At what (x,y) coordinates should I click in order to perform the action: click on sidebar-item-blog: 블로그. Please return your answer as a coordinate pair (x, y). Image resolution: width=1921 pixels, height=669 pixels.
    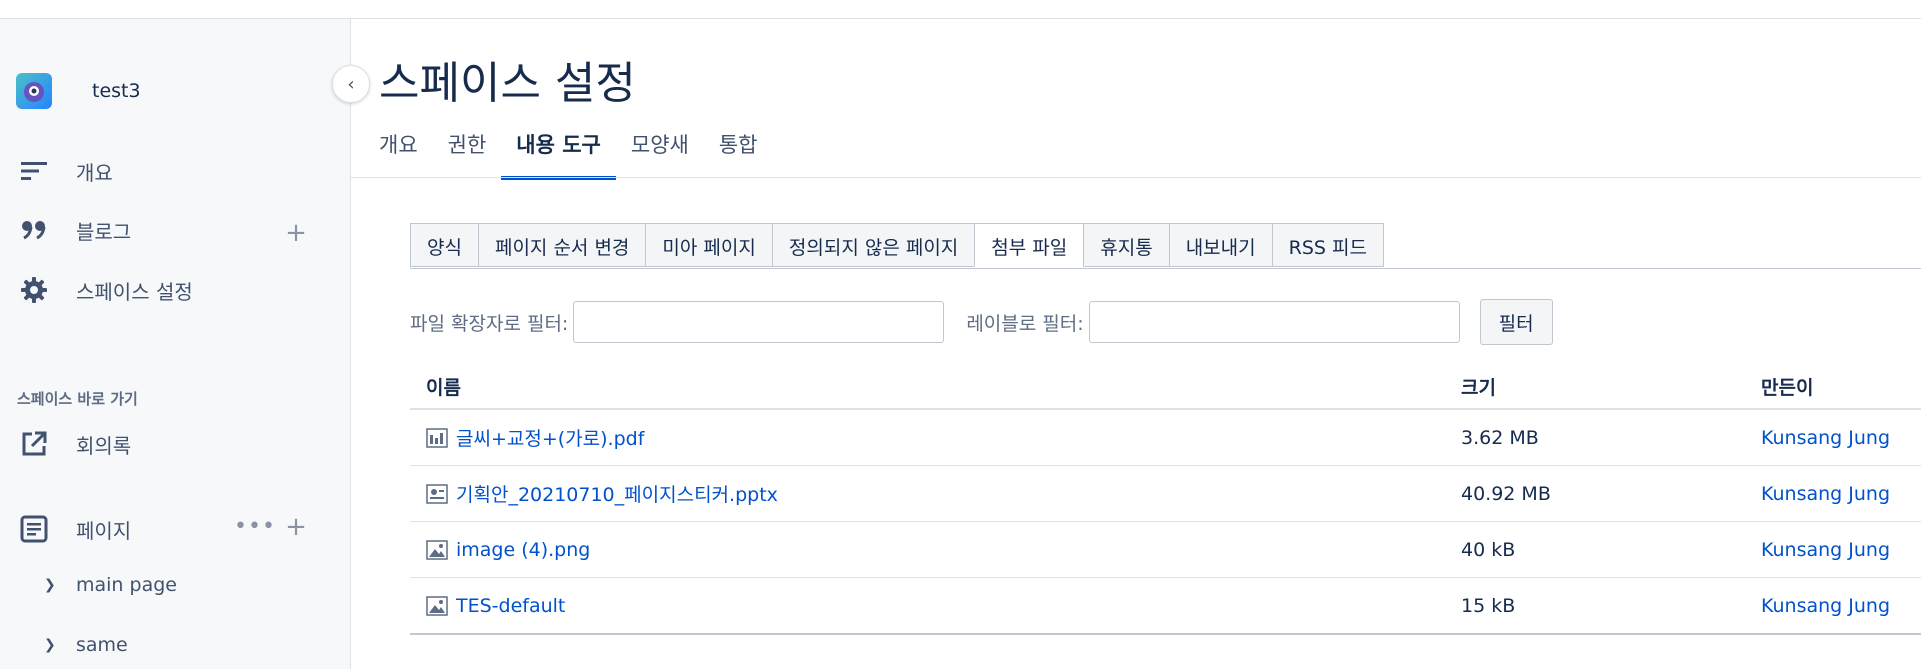
    Looking at the image, I should click on (74, 230).